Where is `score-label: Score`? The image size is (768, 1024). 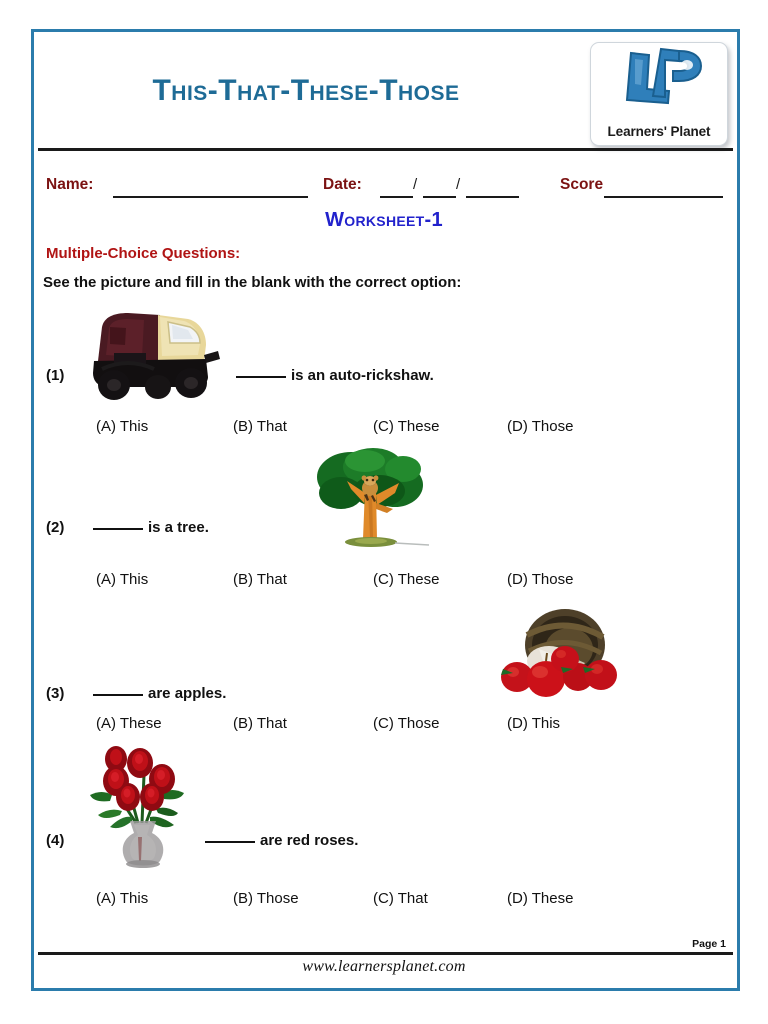 score-label: Score is located at coordinates (582, 184).